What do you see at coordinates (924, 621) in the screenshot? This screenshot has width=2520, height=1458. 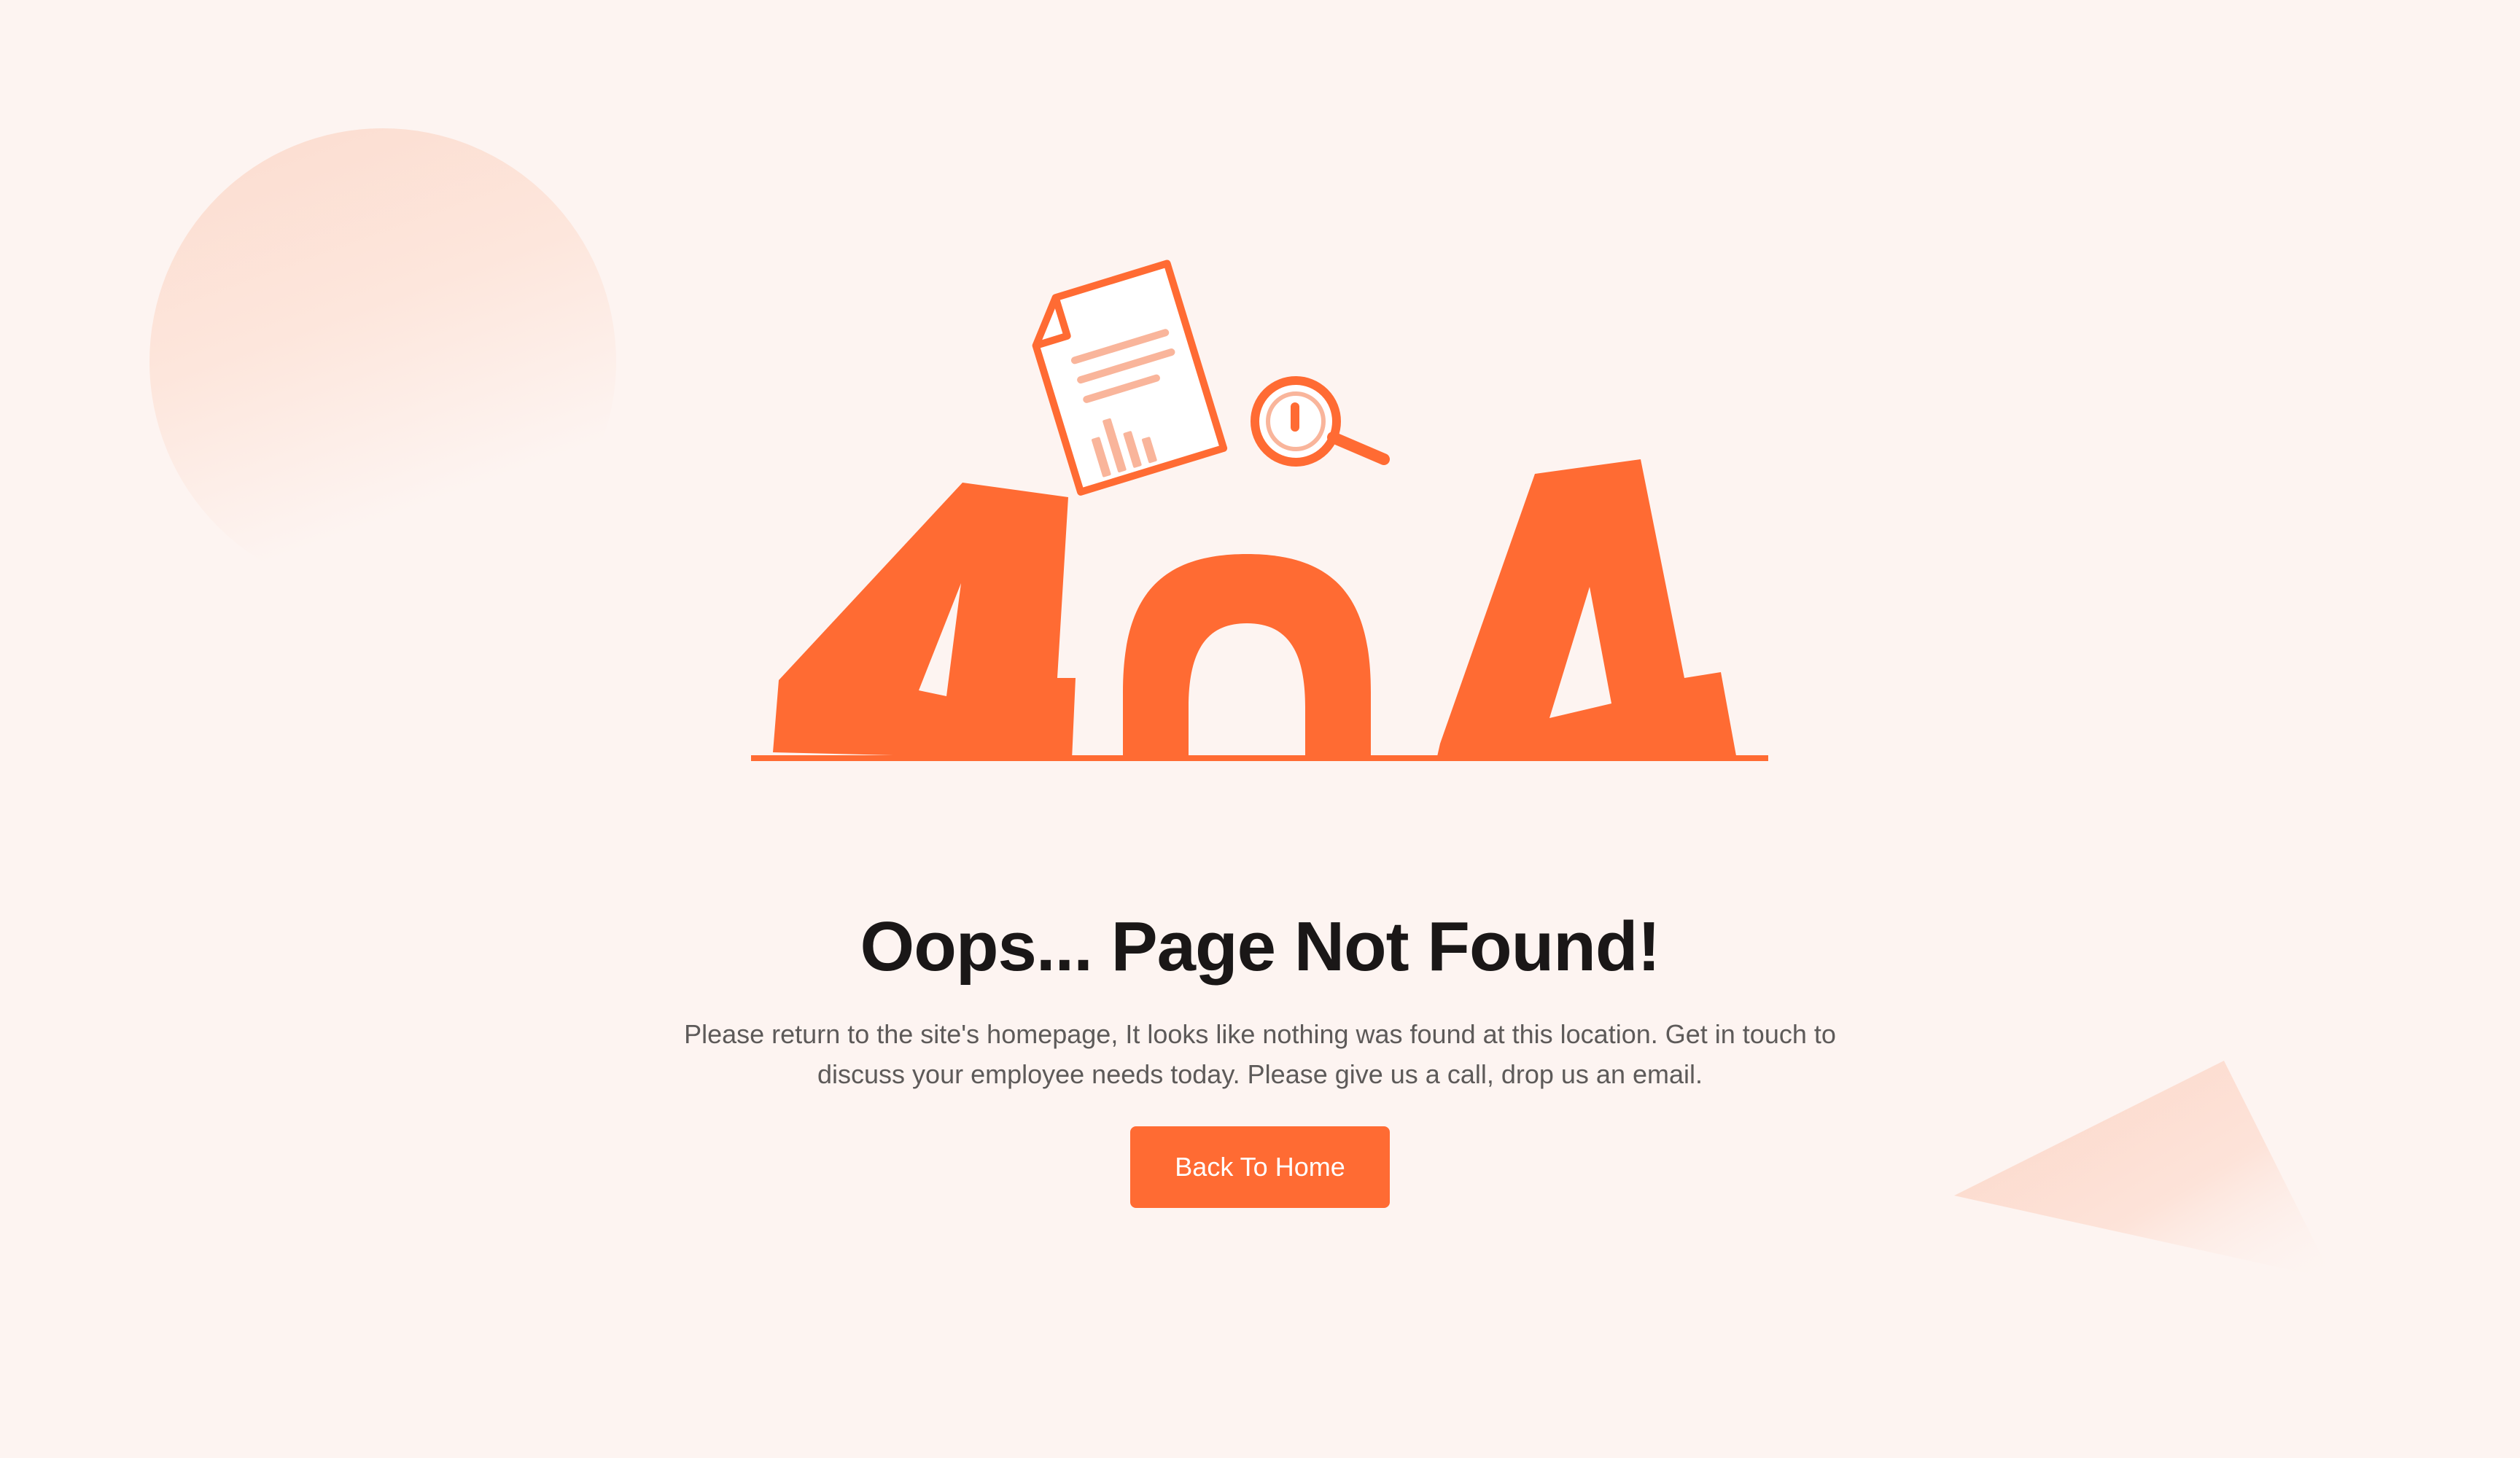 I see `digit-four-left` at bounding box center [924, 621].